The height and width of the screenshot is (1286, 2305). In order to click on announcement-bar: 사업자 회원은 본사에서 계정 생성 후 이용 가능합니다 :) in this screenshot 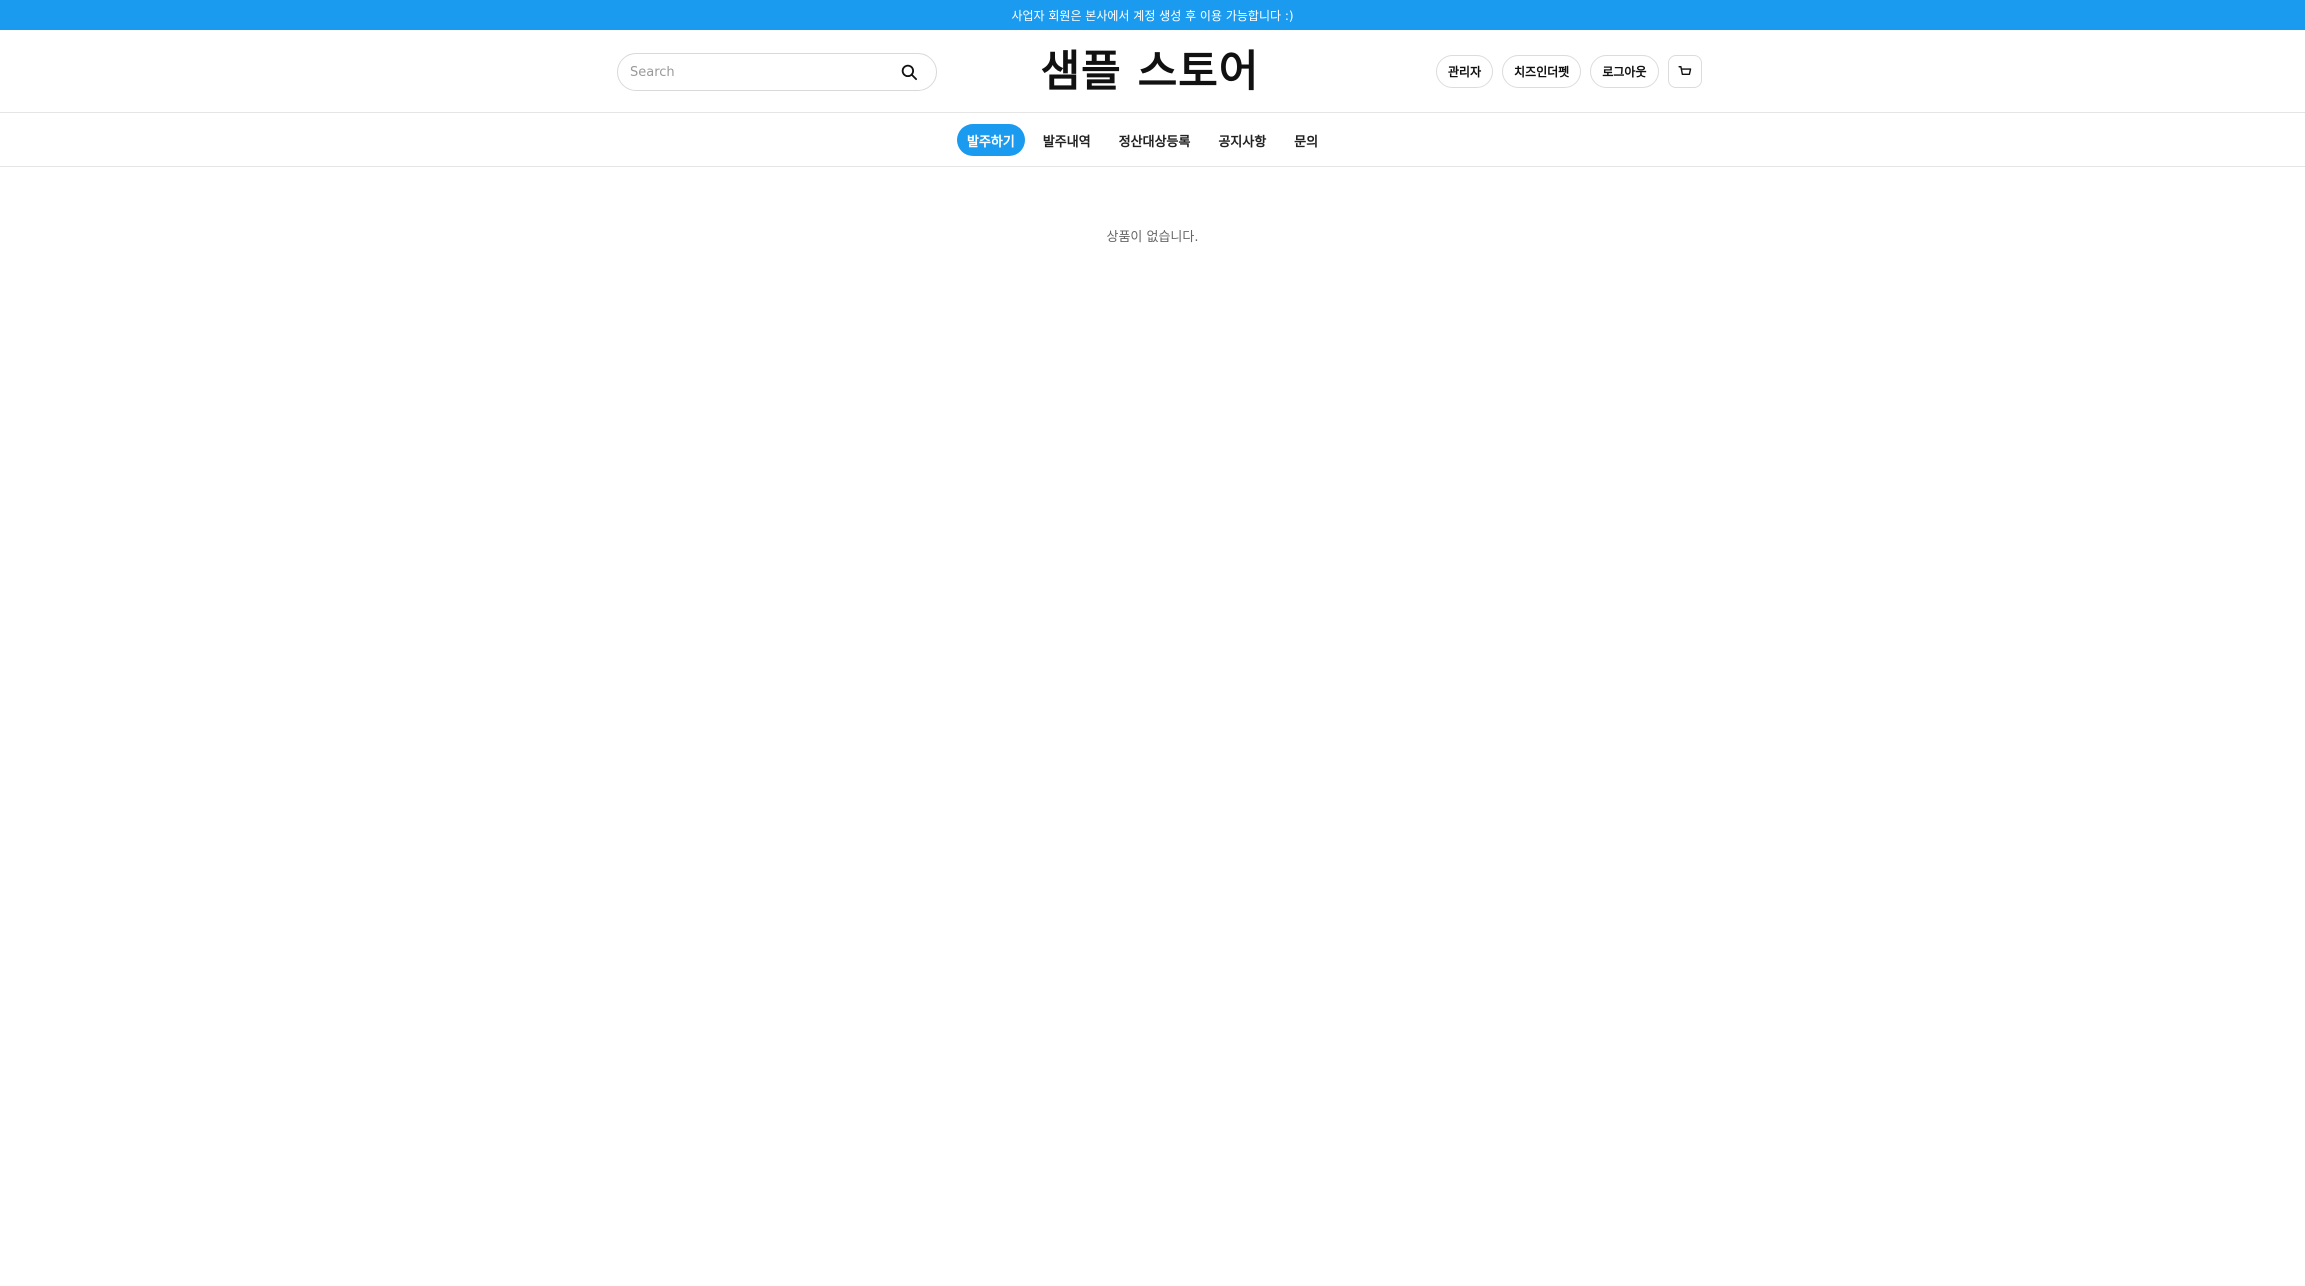, I will do `click(1152, 15)`.